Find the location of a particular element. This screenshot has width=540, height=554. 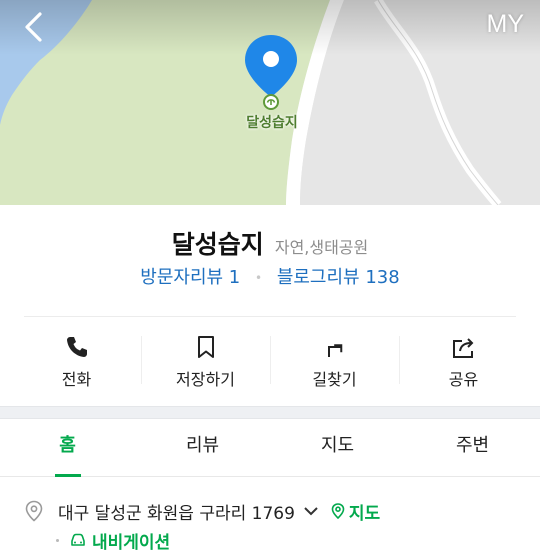

navigation-link: 내비게이션 is located at coordinates (119, 540).